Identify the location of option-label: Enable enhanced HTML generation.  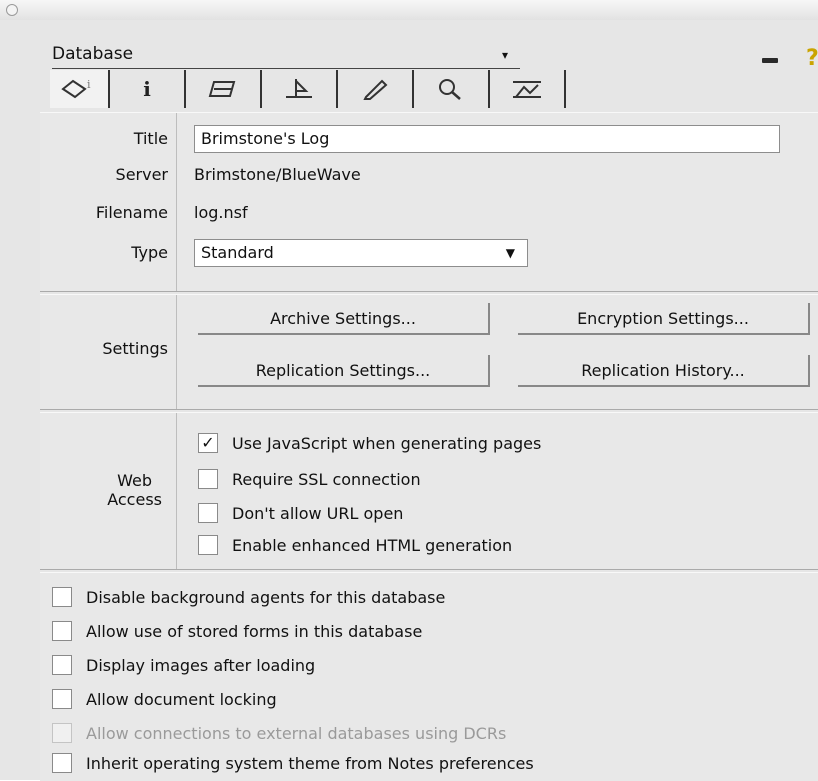
(372, 545).